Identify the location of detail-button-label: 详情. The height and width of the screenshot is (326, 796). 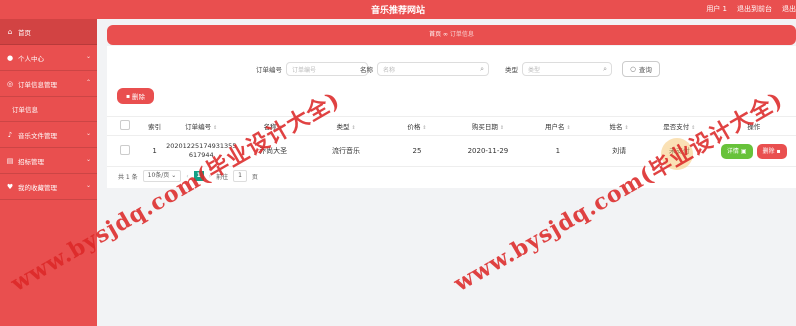
(732, 151).